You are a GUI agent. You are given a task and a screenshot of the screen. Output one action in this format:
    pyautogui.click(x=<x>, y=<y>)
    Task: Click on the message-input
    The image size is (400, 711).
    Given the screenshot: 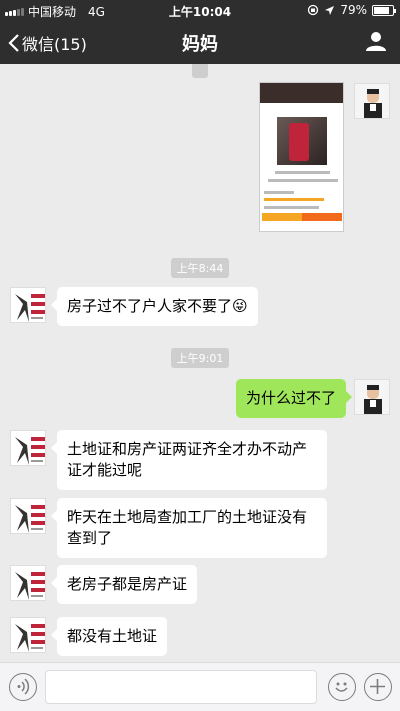 What is the action you would take?
    pyautogui.click(x=181, y=687)
    